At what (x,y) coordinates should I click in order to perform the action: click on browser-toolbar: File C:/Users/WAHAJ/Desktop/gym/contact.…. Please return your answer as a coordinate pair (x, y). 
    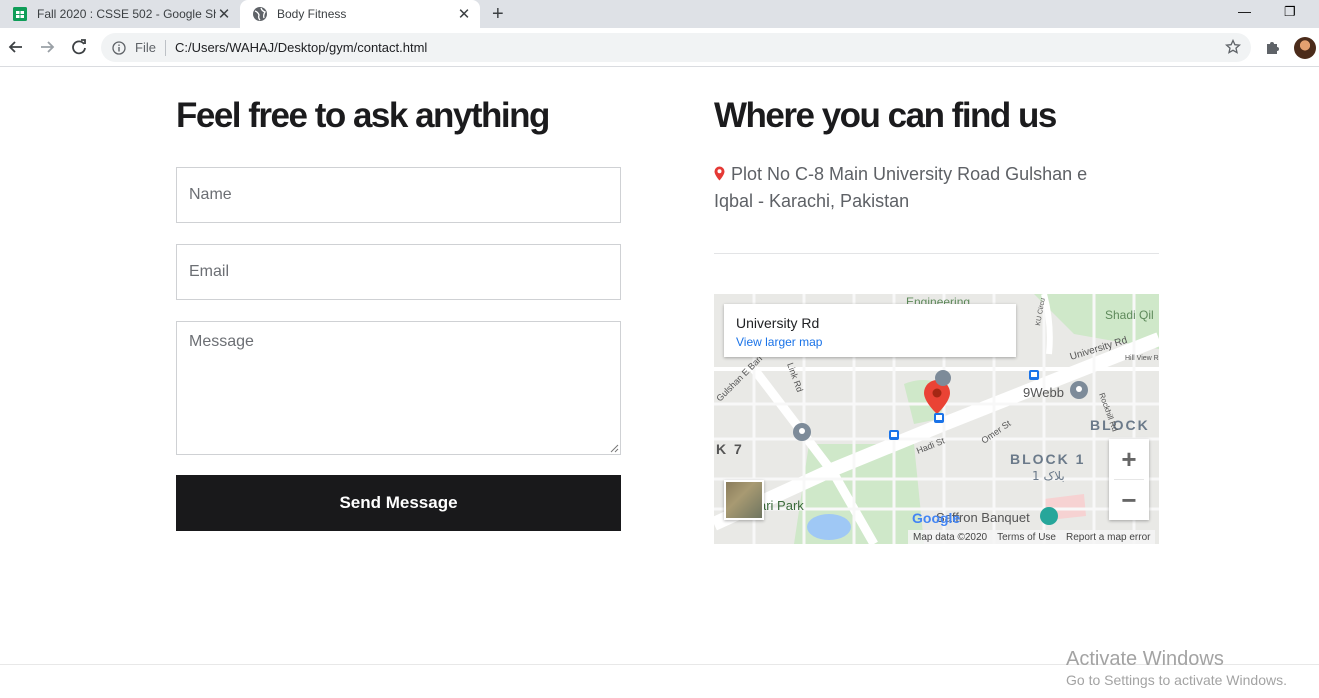
    Looking at the image, I should click on (659, 47).